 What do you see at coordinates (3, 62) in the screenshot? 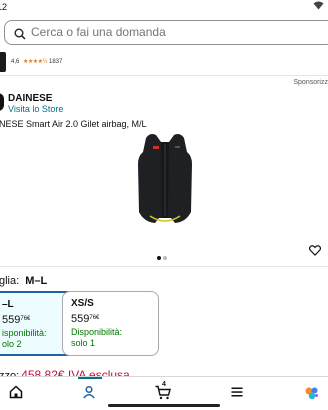
I see `previous-product-thumbnail` at bounding box center [3, 62].